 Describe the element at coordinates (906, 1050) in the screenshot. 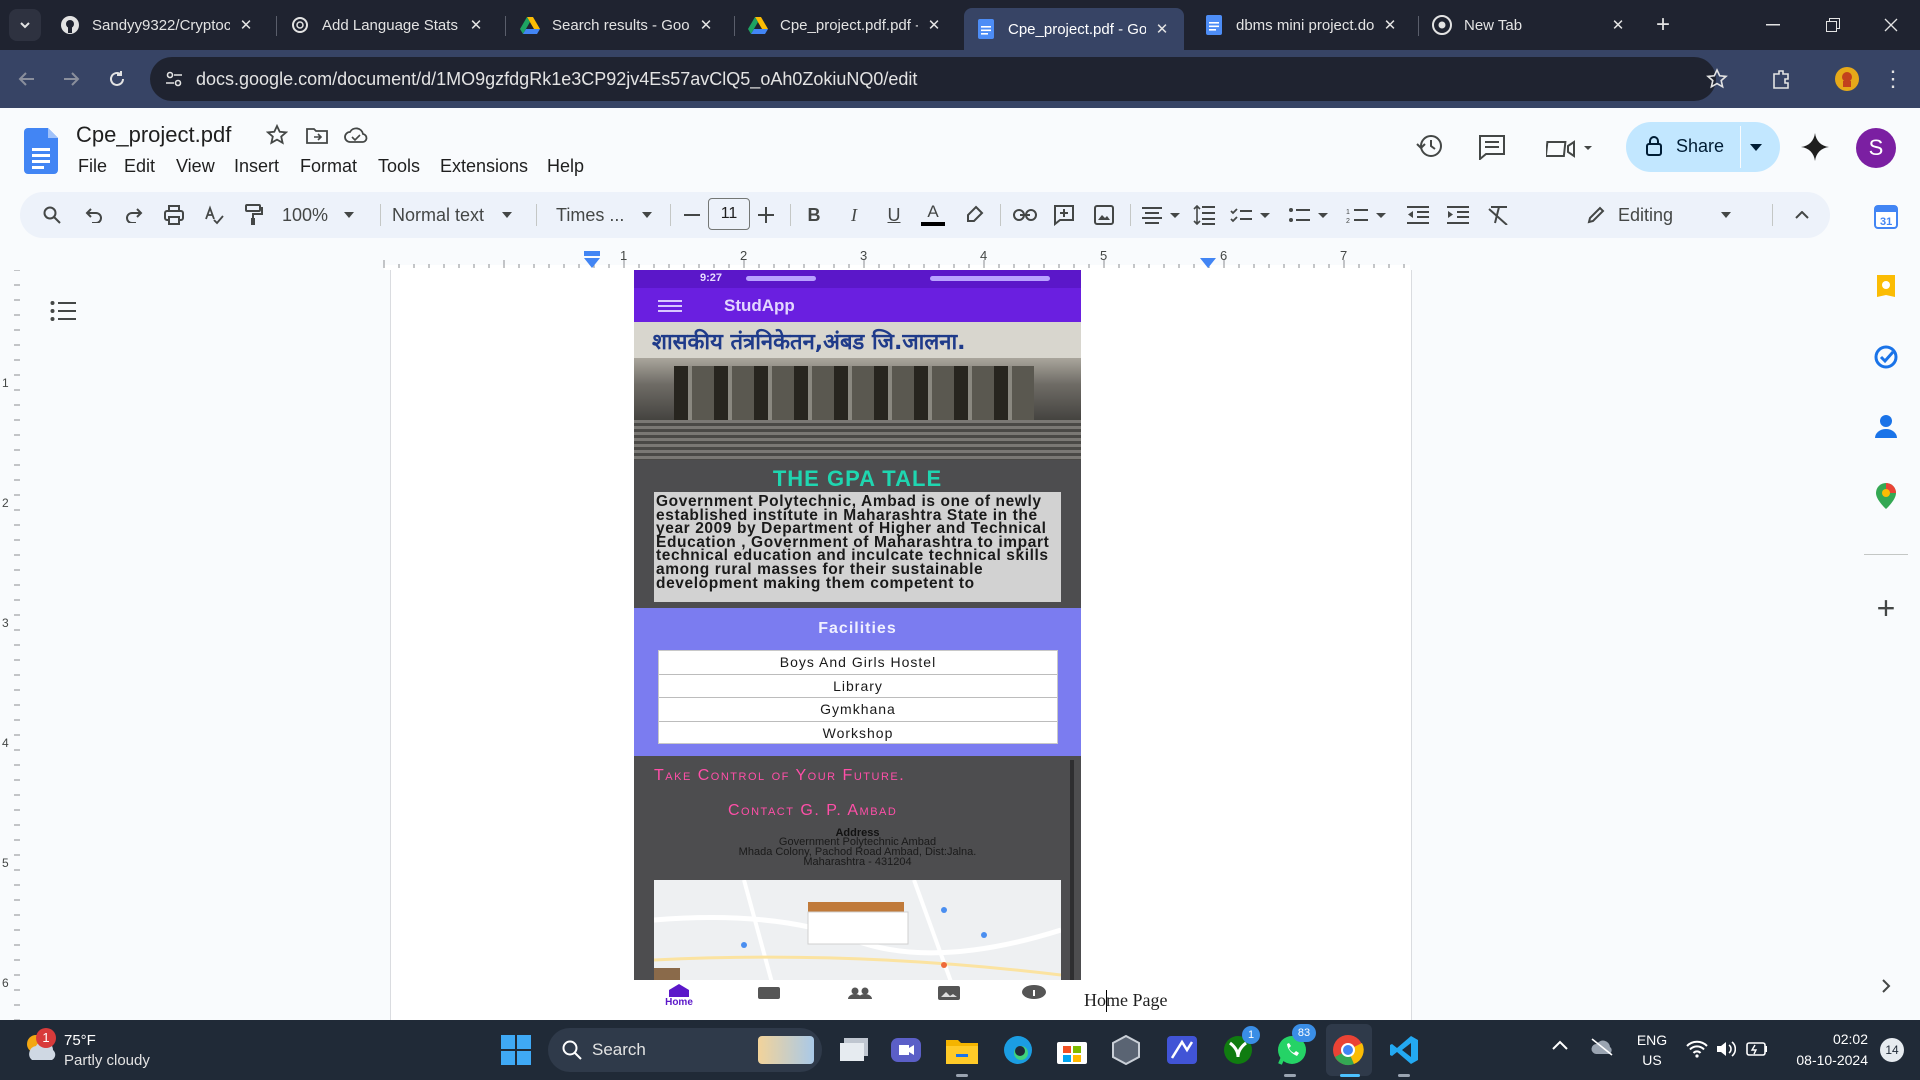

I see `meet-now-icon` at that location.